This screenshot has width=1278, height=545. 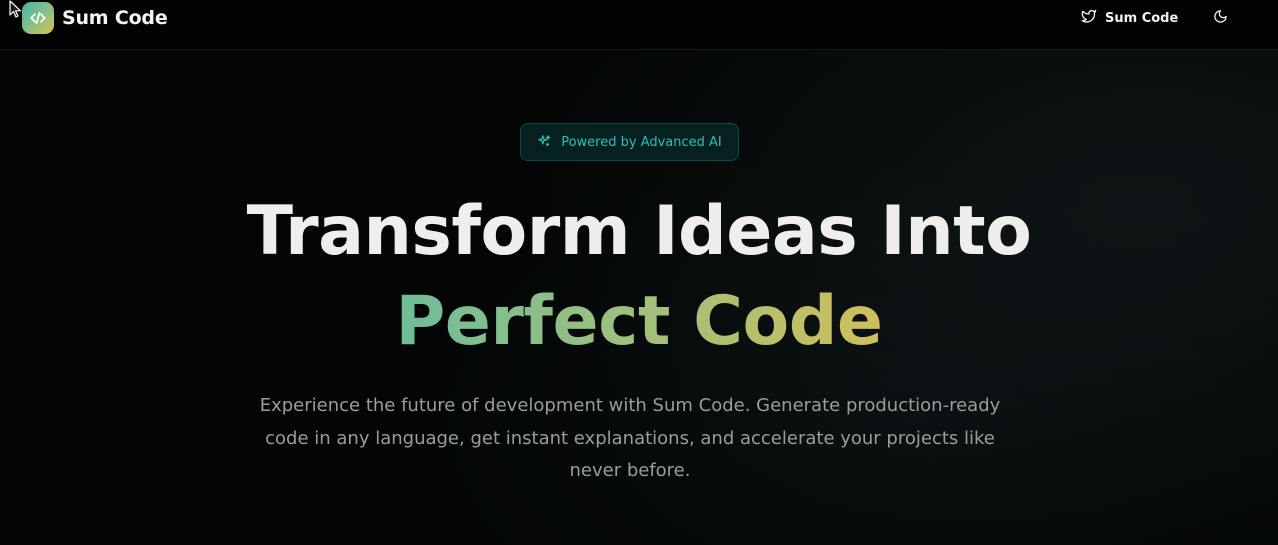 What do you see at coordinates (115, 18) in the screenshot?
I see `brand-name: Sum Code` at bounding box center [115, 18].